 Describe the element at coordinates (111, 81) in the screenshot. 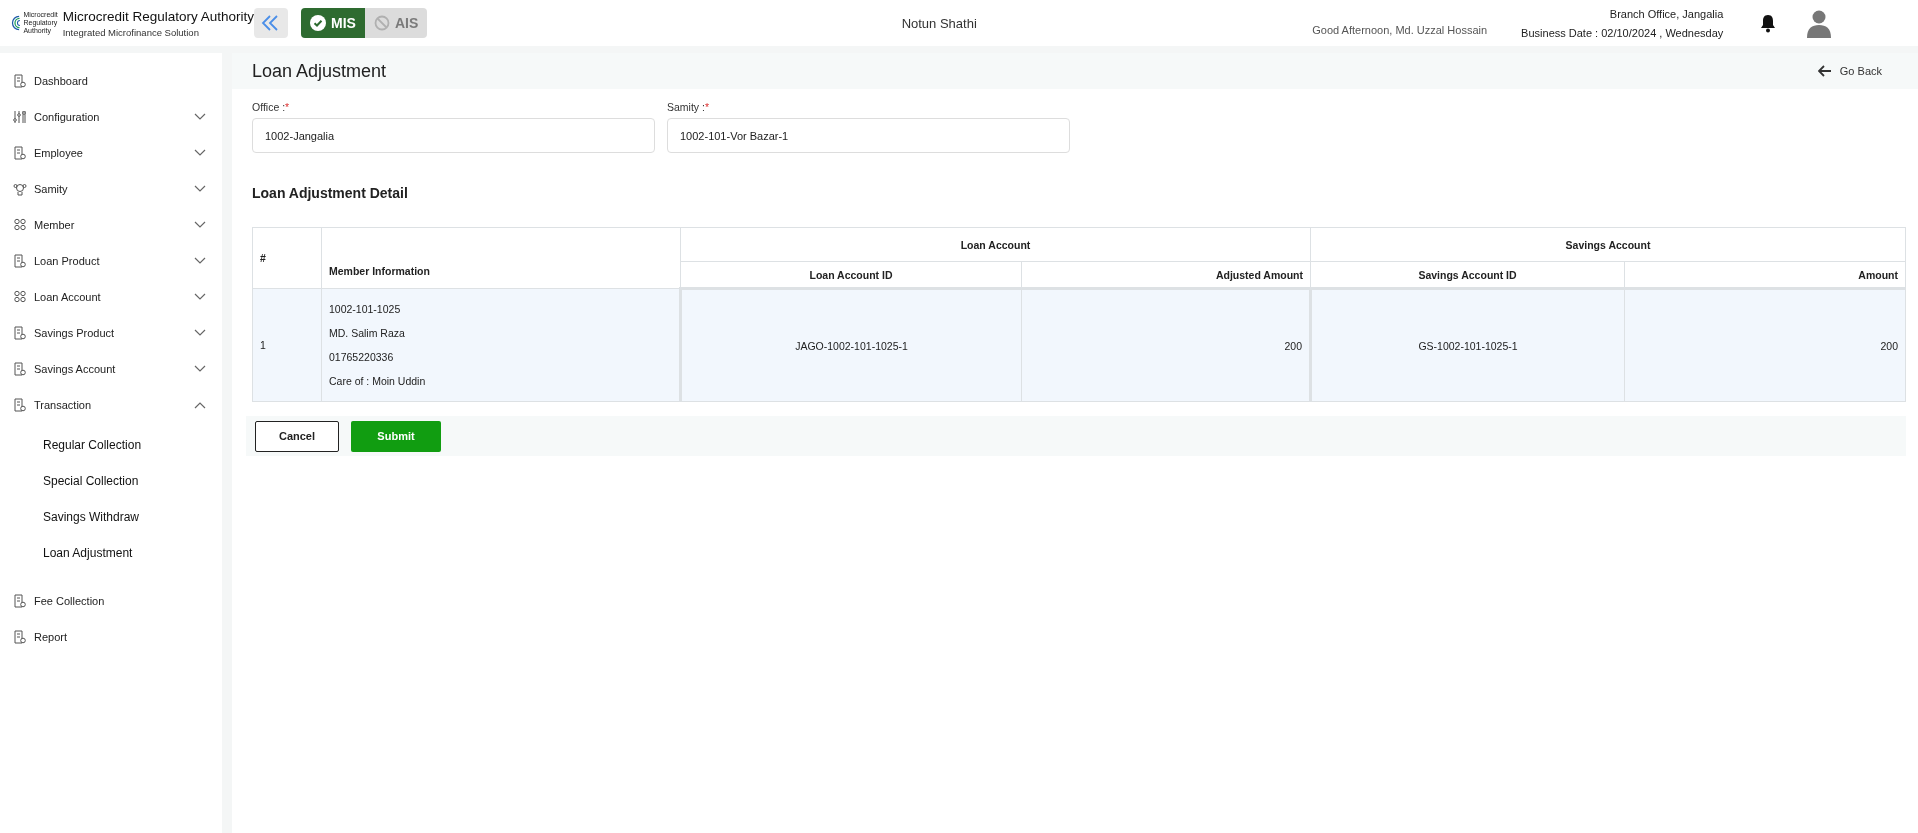

I see `sidebar-item: Dashboard` at that location.